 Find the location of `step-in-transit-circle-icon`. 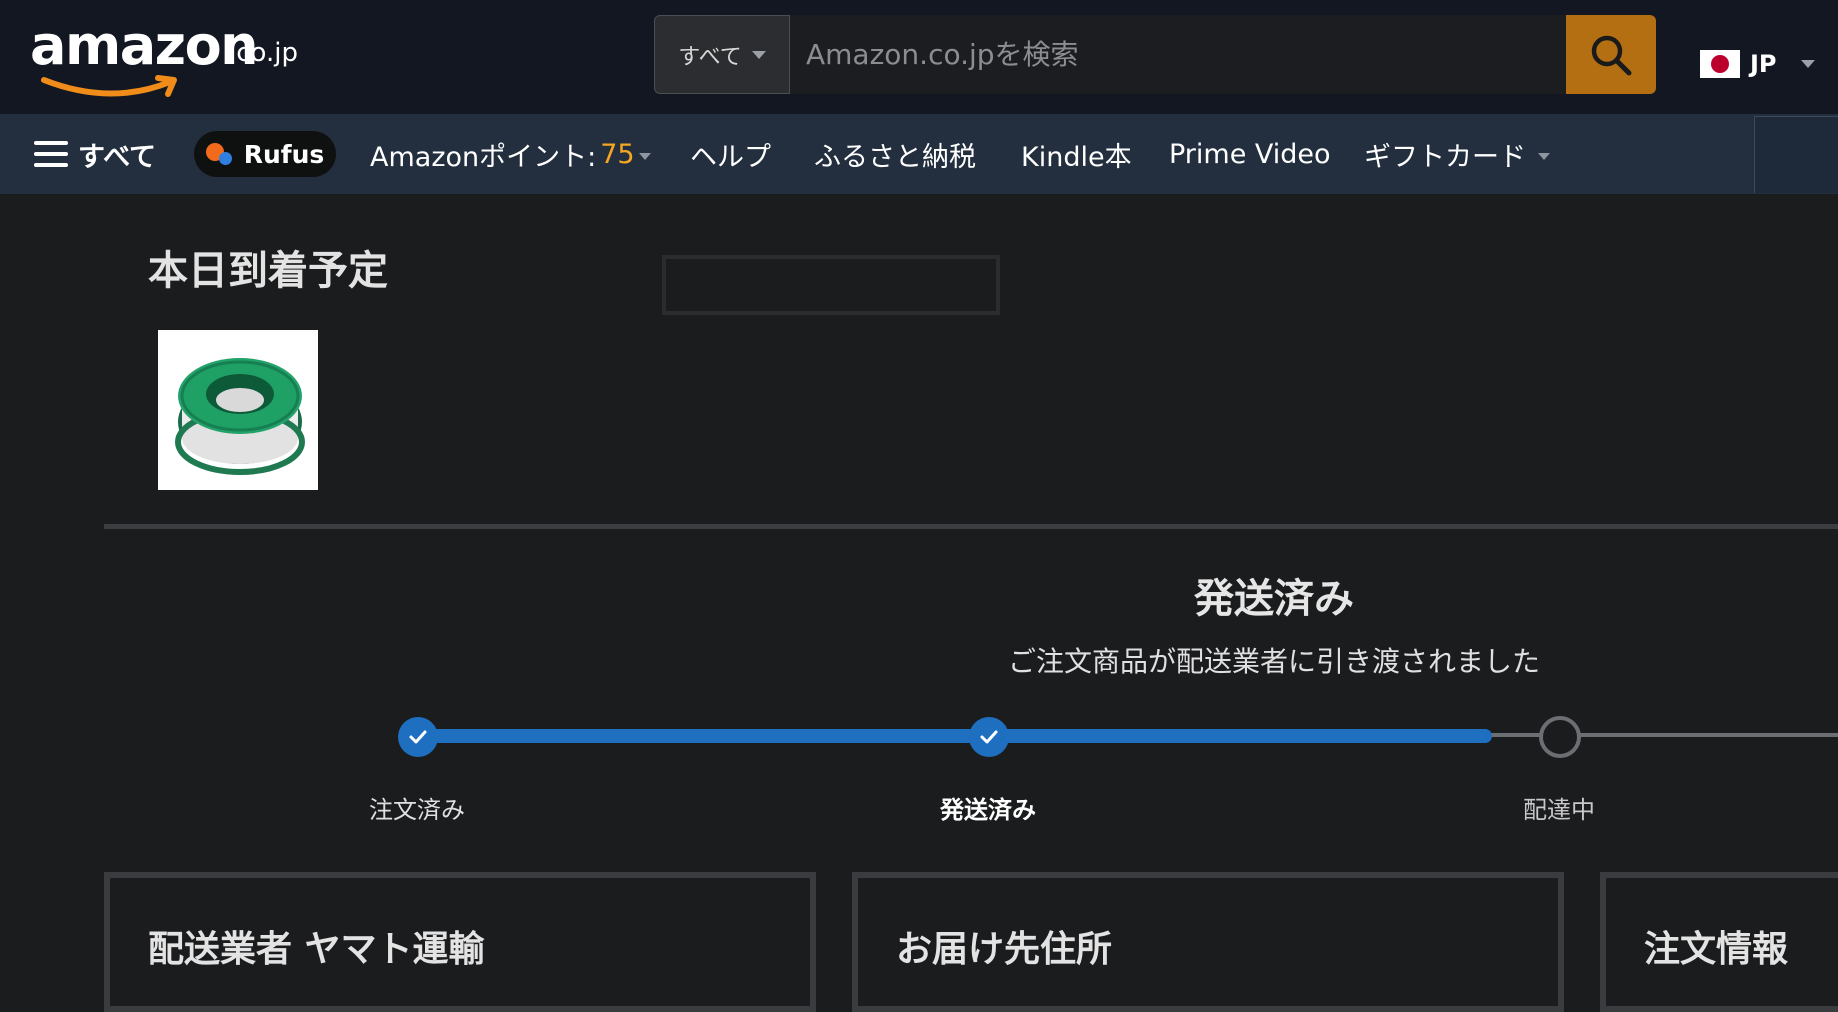

step-in-transit-circle-icon is located at coordinates (1560, 737).